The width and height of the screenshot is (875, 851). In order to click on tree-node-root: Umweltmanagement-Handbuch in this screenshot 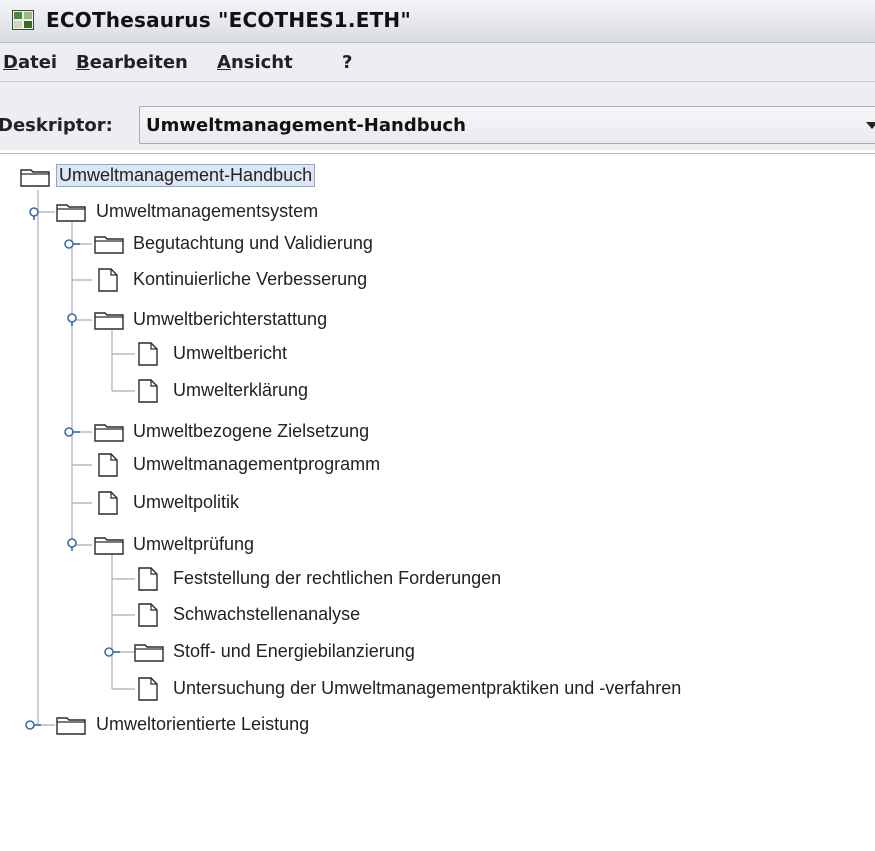, I will do `click(186, 175)`.